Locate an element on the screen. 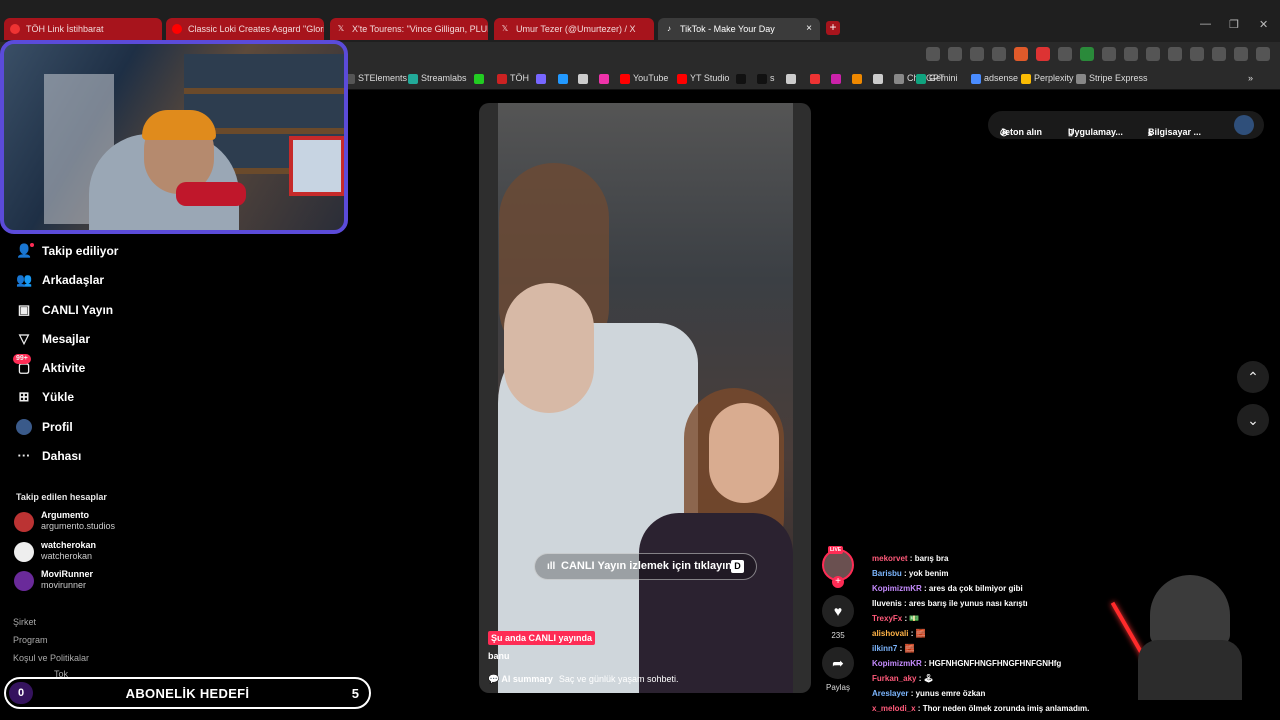 The height and width of the screenshot is (720, 1280). bookmark-item: Gemini is located at coordinates (937, 78).